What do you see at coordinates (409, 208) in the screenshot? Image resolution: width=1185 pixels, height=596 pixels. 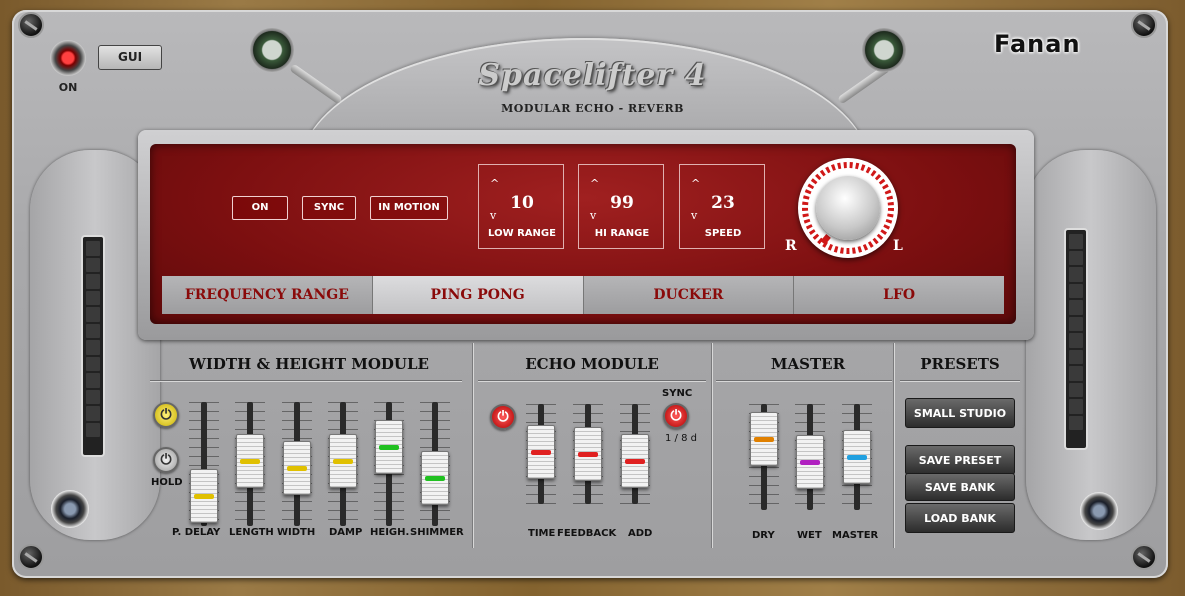 I see `display-in-motion-button: IN MOTION` at bounding box center [409, 208].